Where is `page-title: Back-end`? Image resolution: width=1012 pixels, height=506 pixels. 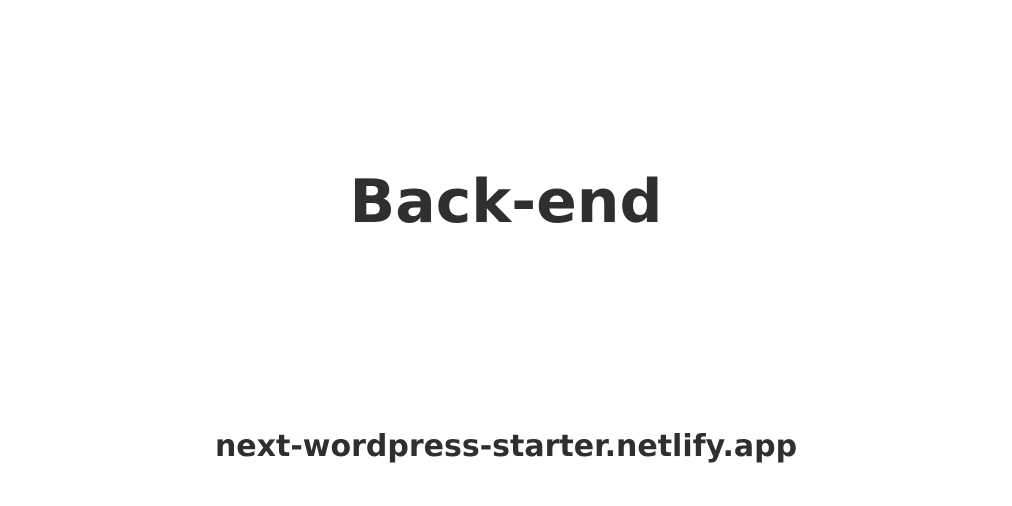
page-title: Back-end is located at coordinates (506, 202).